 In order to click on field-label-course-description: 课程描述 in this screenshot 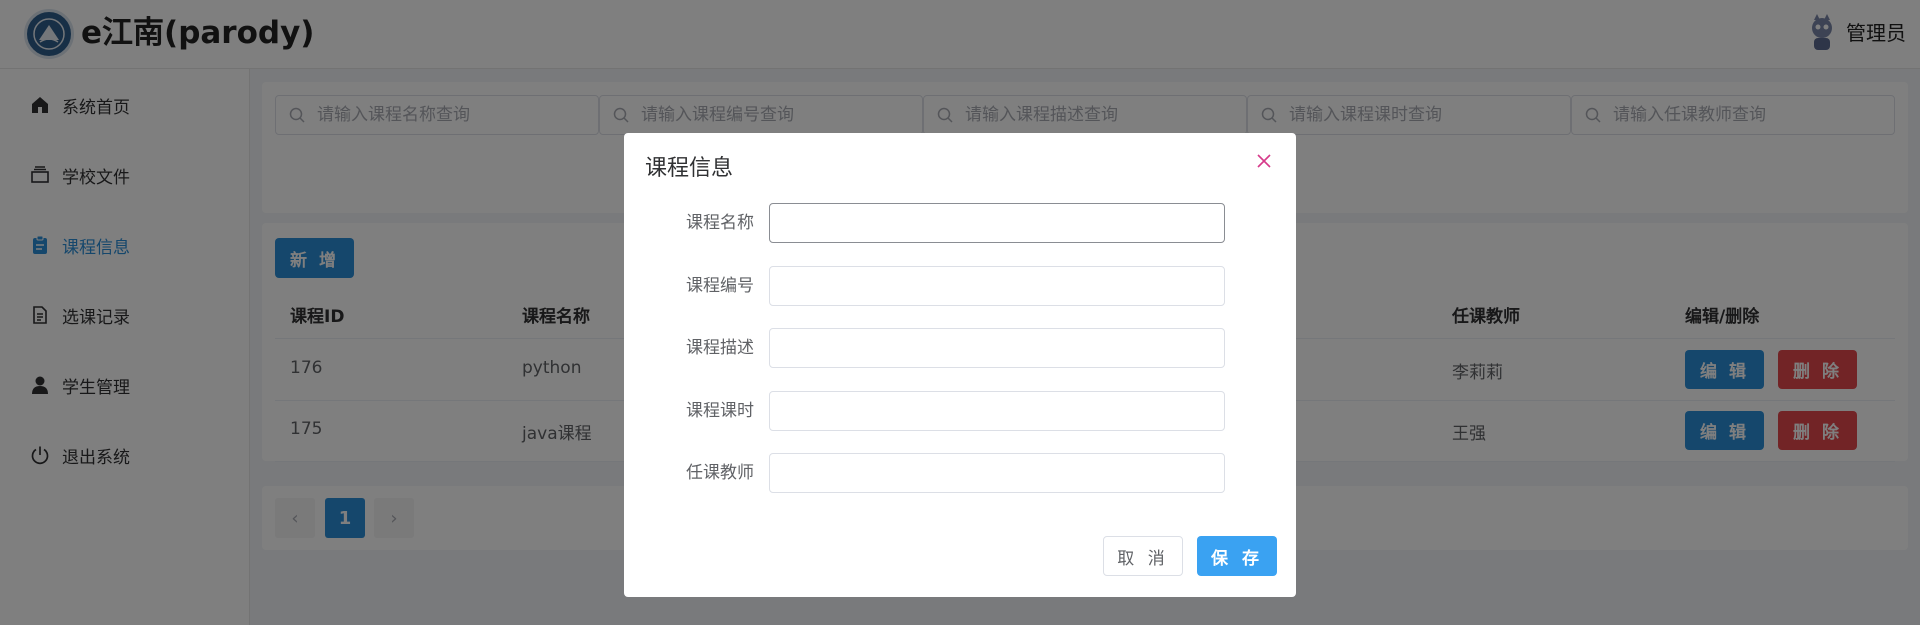, I will do `click(720, 348)`.